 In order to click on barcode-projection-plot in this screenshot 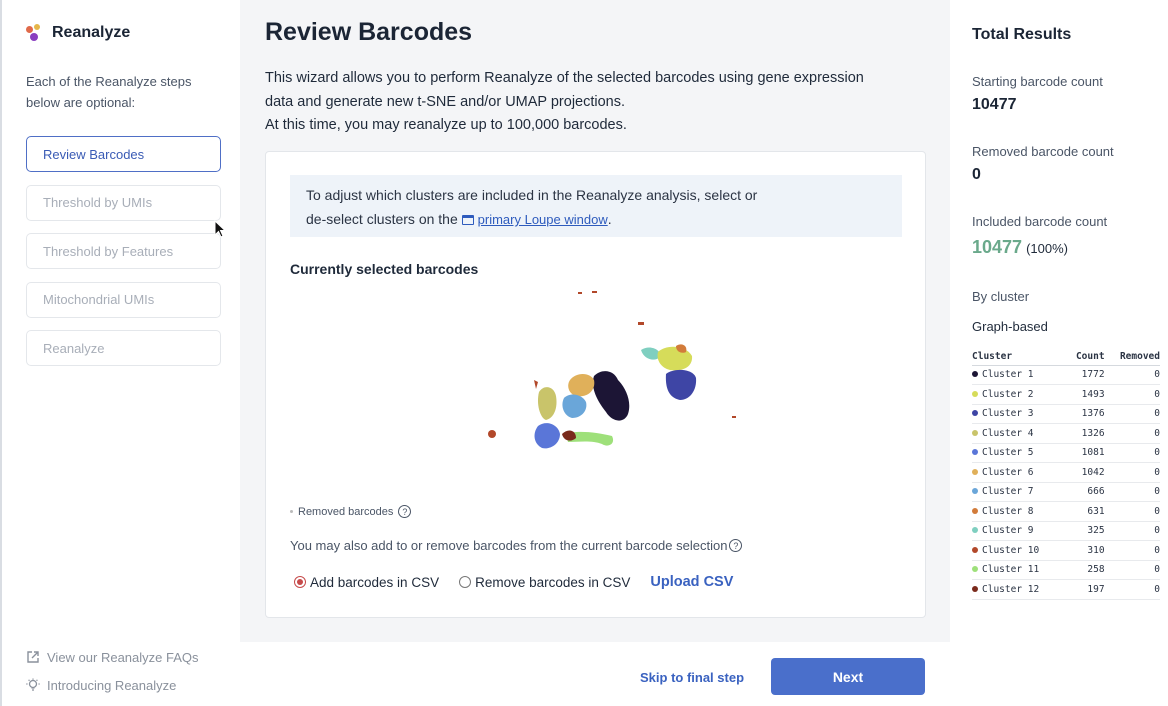, I will do `click(612, 370)`.